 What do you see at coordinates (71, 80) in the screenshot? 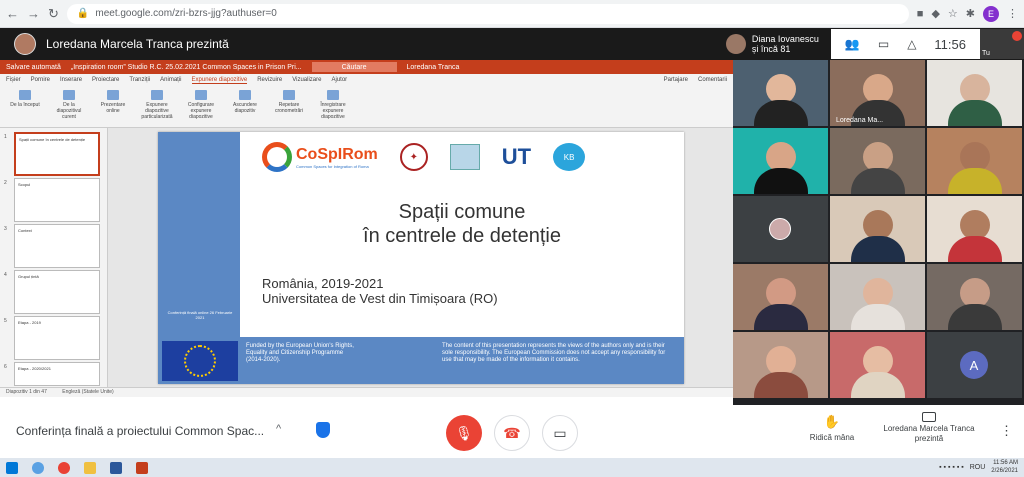
I see `ppt-menu-item: Inserare` at bounding box center [71, 80].